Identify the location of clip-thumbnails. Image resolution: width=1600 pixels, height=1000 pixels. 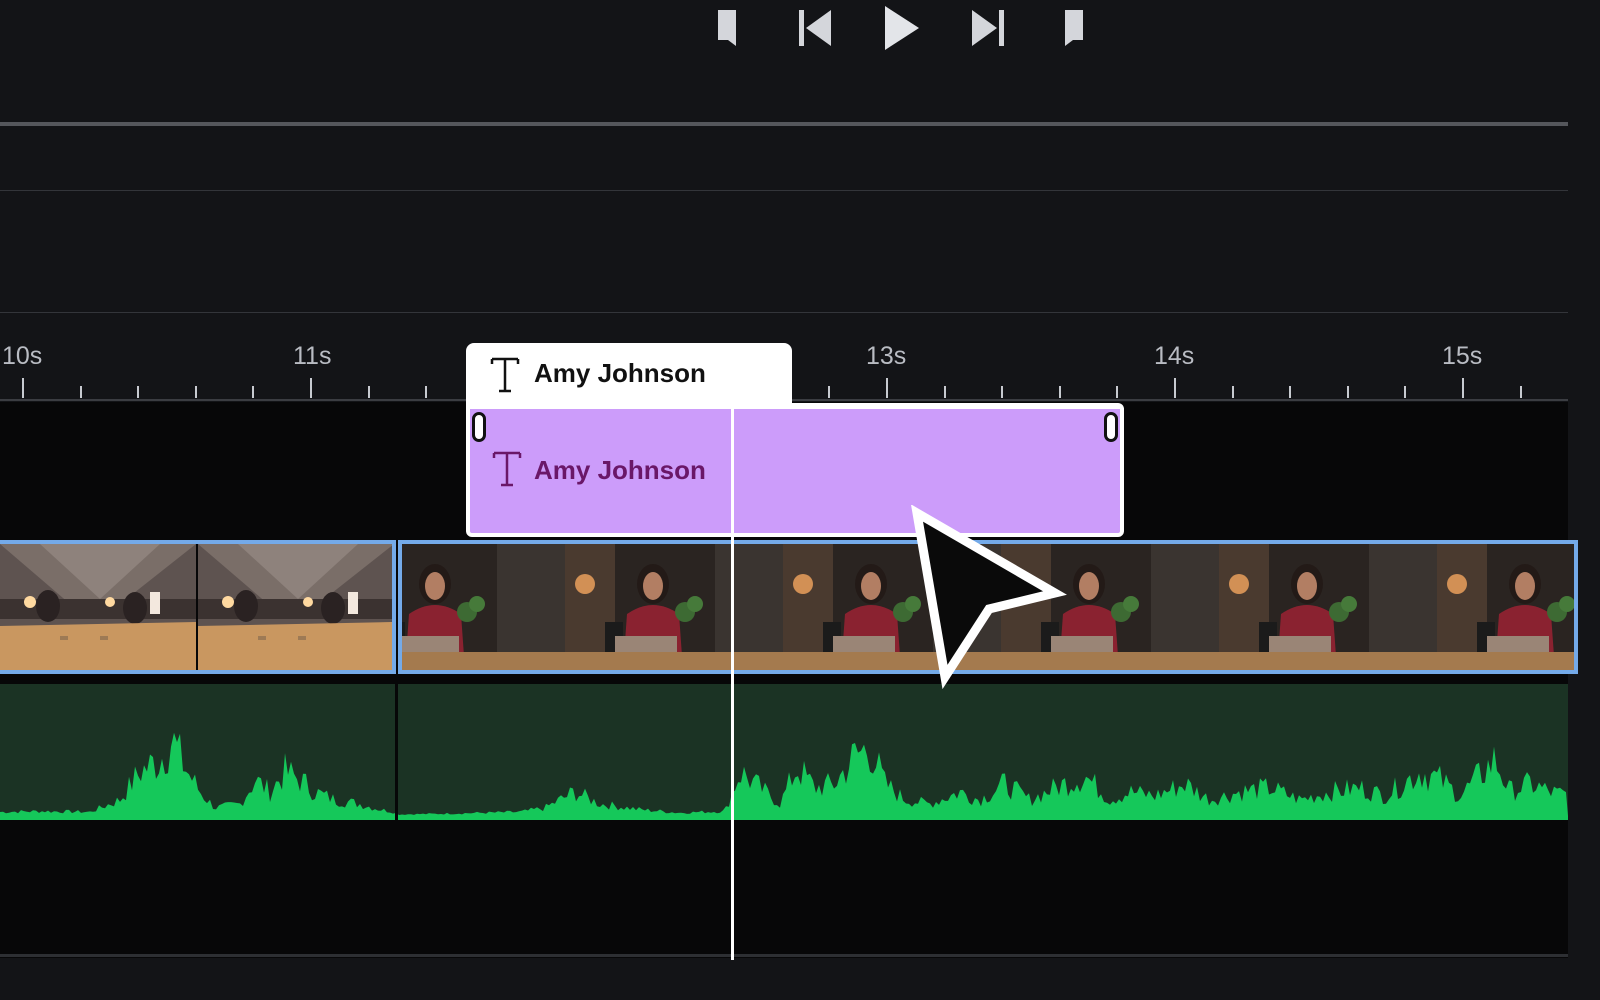
(196, 607).